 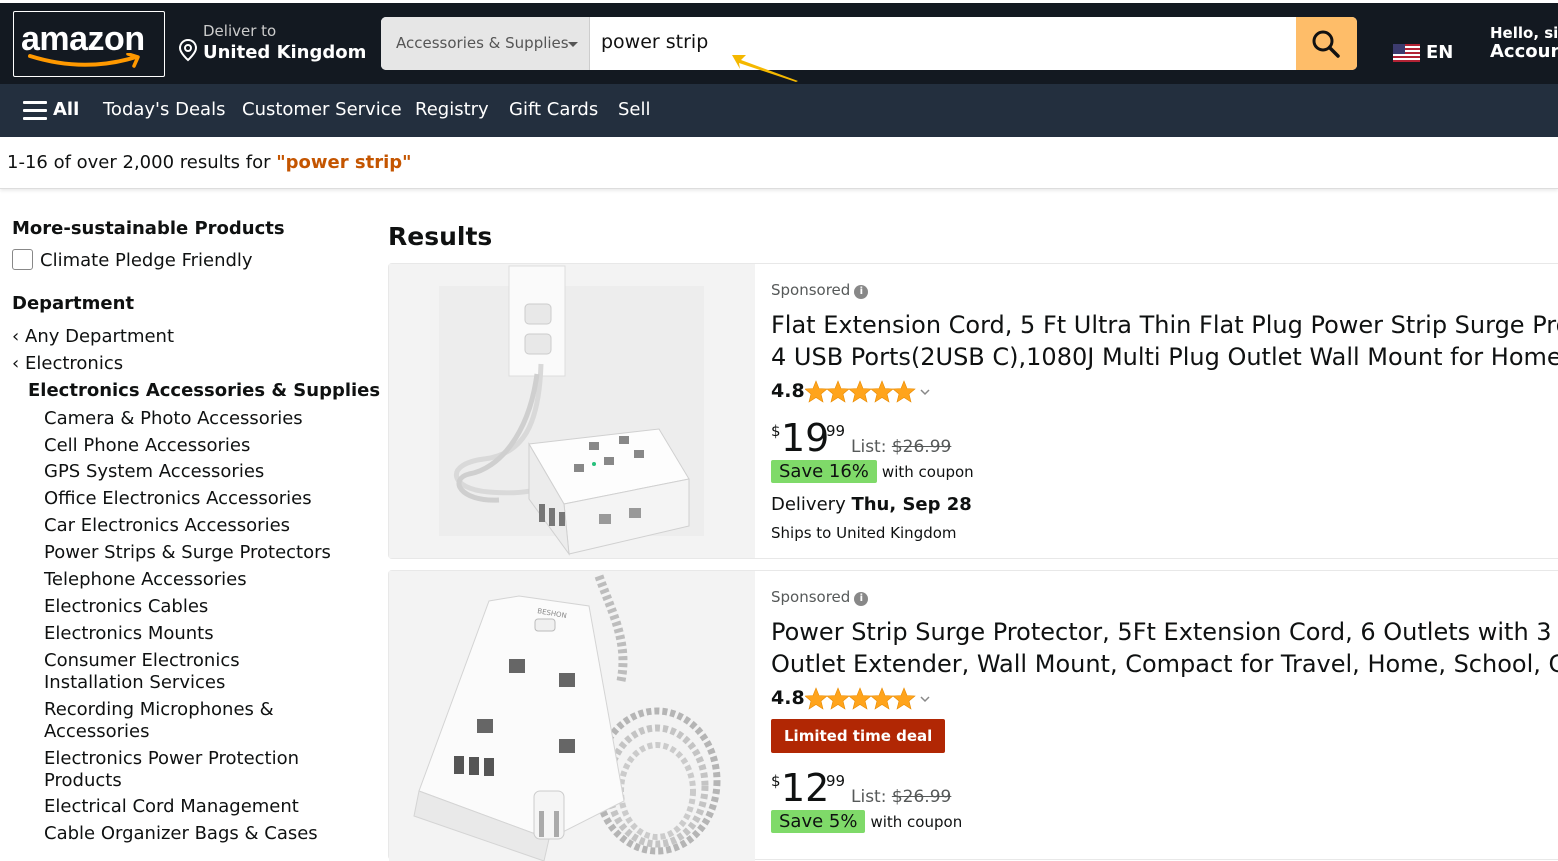 I want to click on results-count-prefix: 1-16 of over 2,000 results for, so click(x=142, y=162).